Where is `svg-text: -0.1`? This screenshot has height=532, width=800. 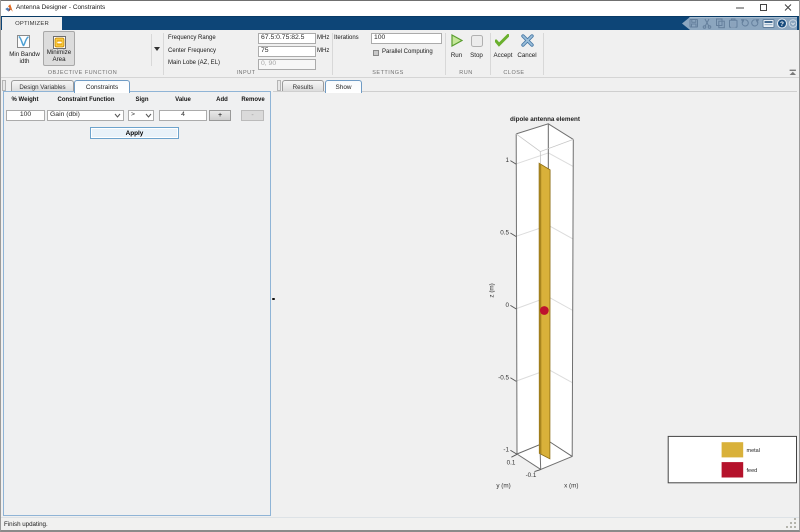 svg-text: -0.1 is located at coordinates (531, 475).